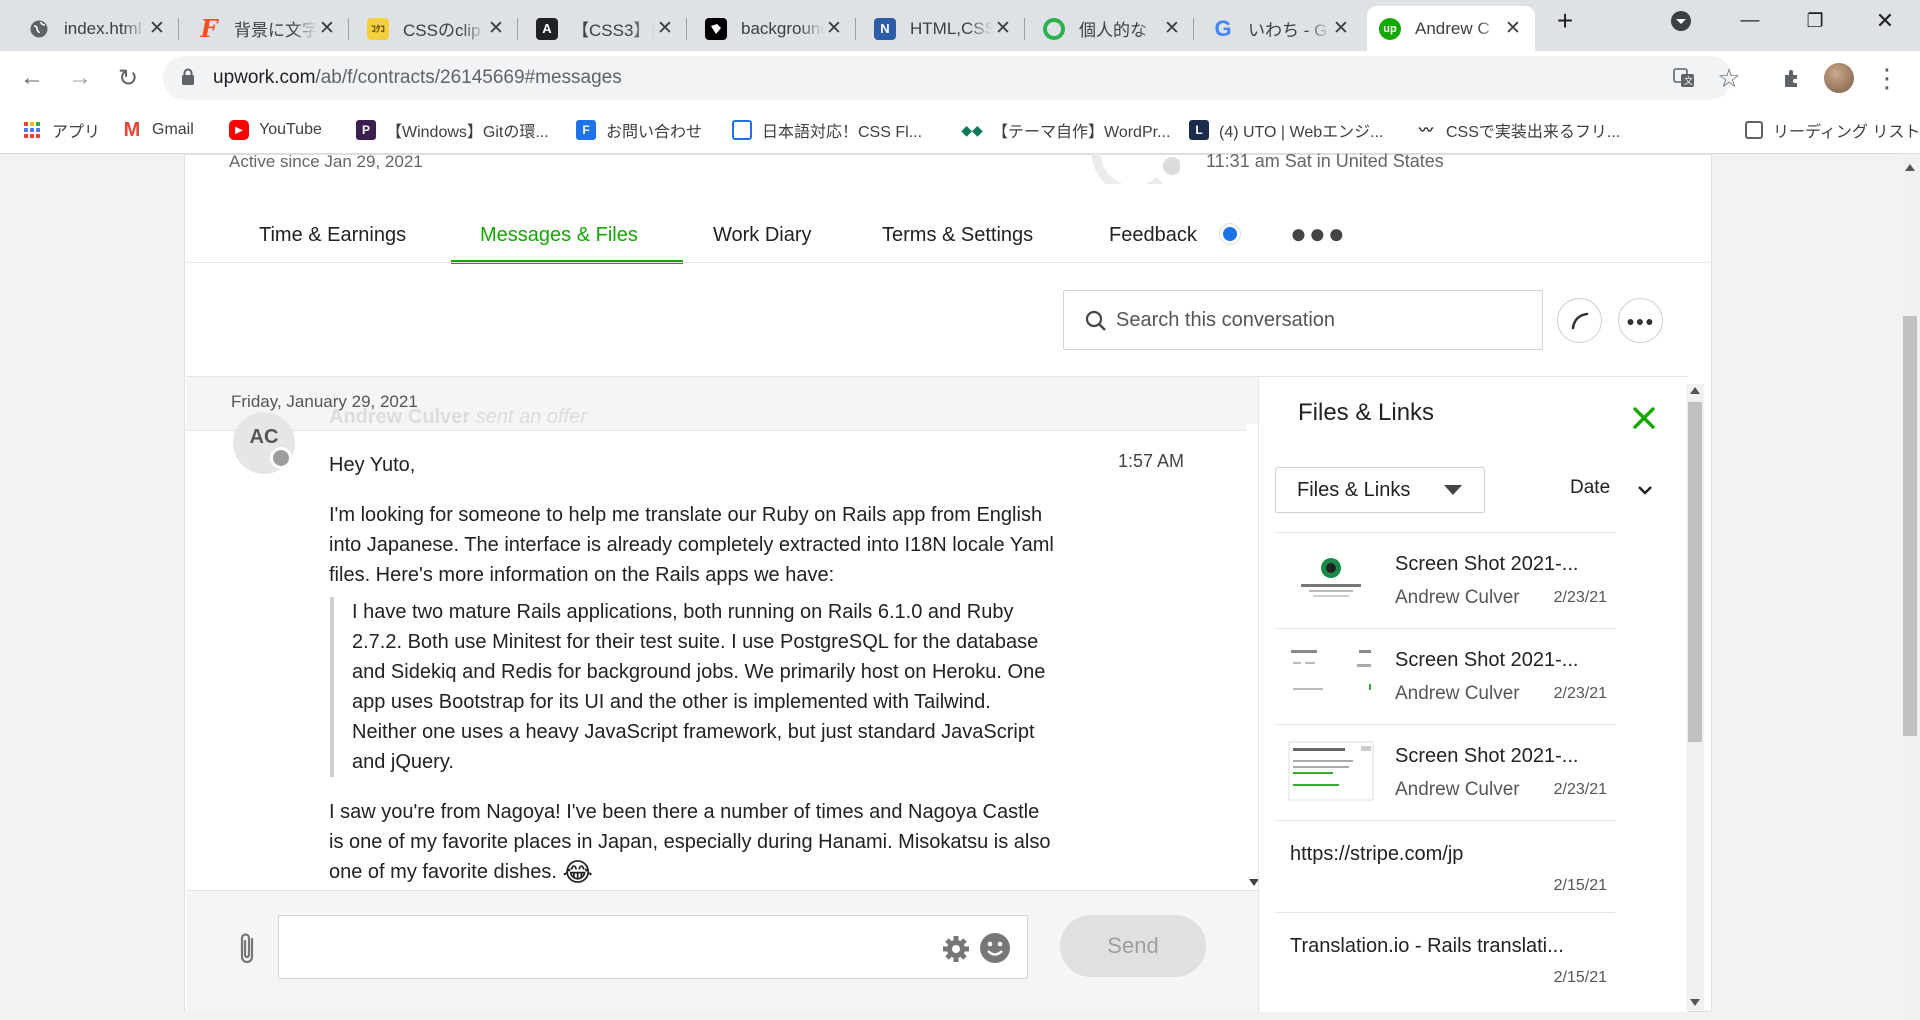 The image size is (1920, 1020). What do you see at coordinates (1390, 28) in the screenshot?
I see `upwork-icon: up` at bounding box center [1390, 28].